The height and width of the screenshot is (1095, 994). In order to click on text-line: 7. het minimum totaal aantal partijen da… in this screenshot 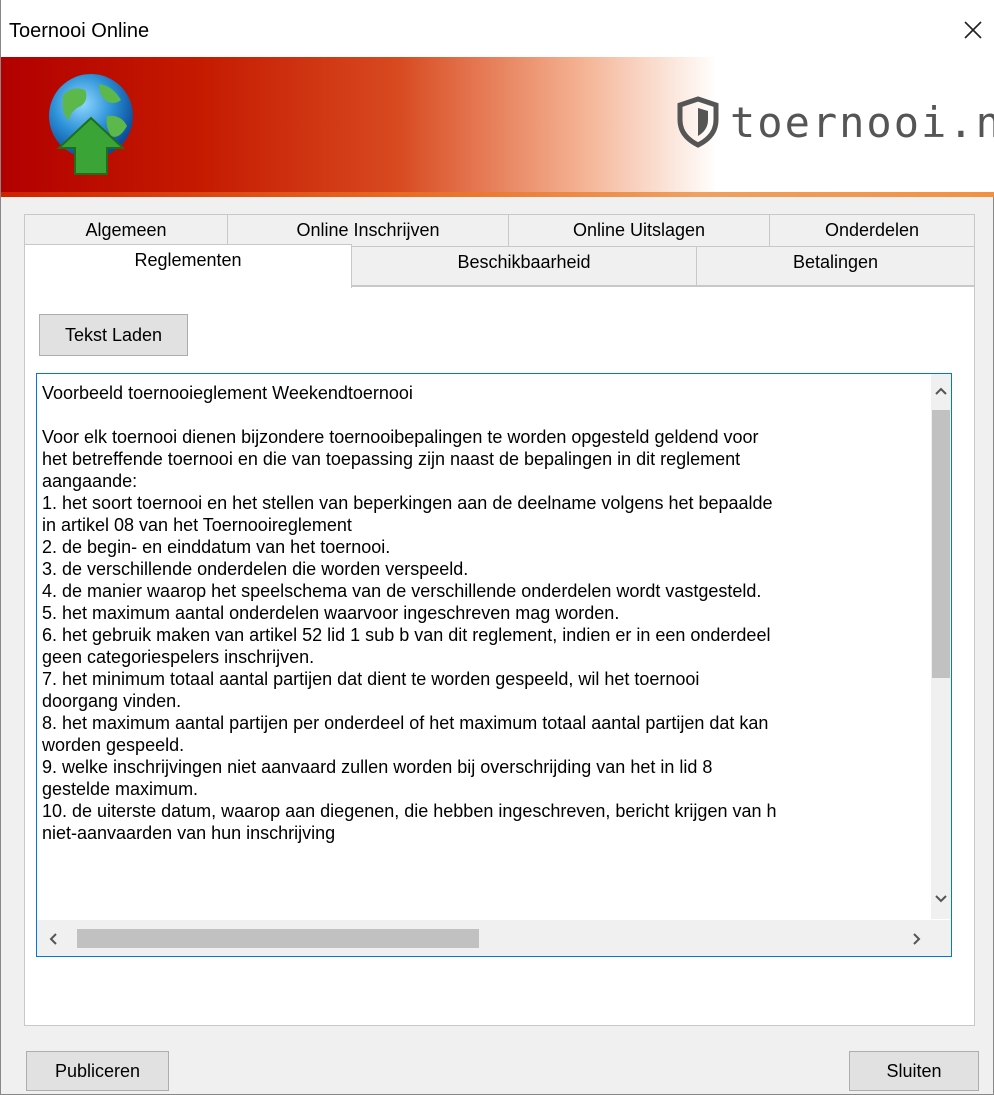, I will do `click(371, 679)`.